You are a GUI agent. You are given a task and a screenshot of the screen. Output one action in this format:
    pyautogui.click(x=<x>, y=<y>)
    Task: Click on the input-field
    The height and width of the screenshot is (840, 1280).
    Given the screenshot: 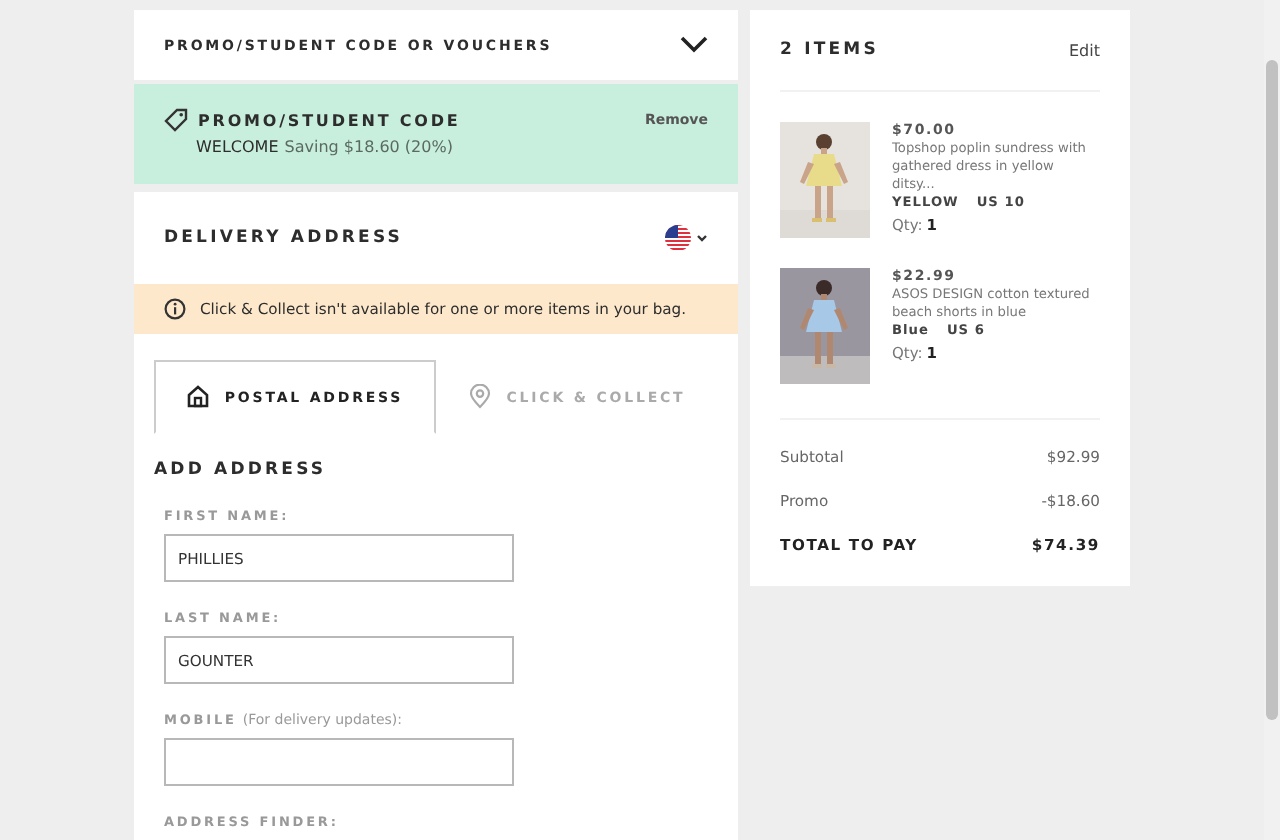 What is the action you would take?
    pyautogui.click(x=339, y=762)
    